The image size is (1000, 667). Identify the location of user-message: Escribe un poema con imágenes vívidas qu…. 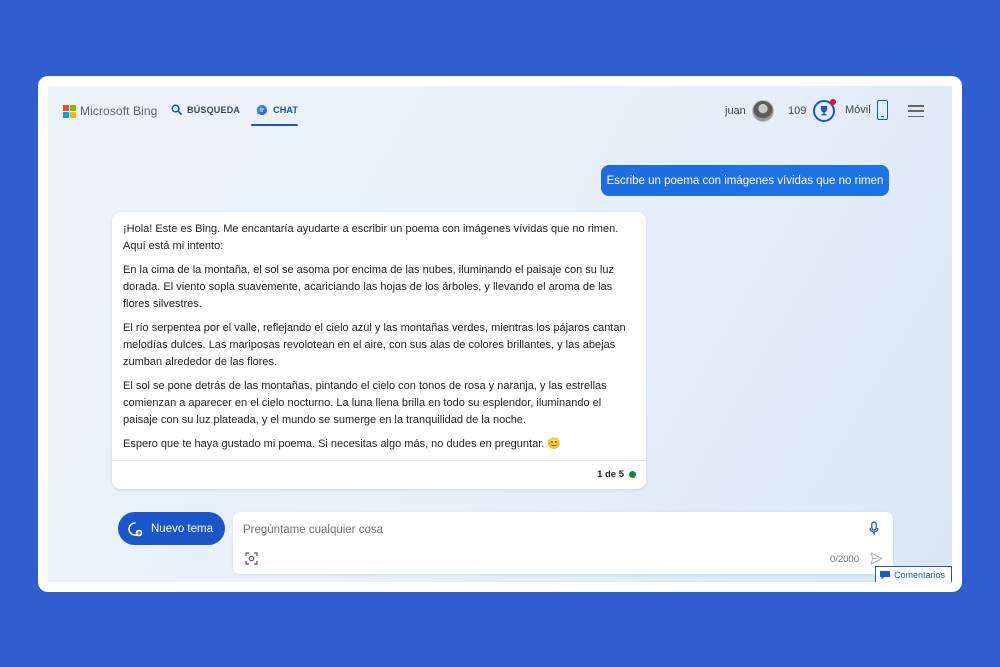
(745, 180).